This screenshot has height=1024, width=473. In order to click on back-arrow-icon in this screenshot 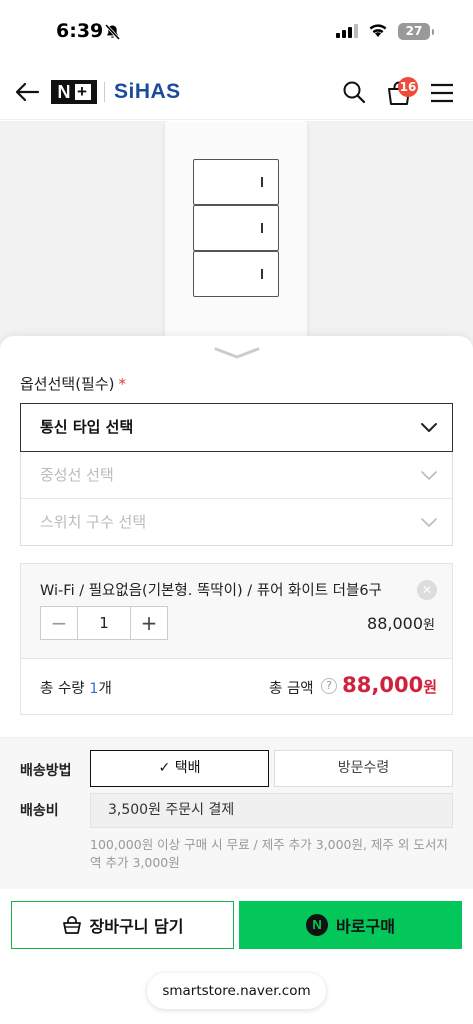, I will do `click(27, 92)`.